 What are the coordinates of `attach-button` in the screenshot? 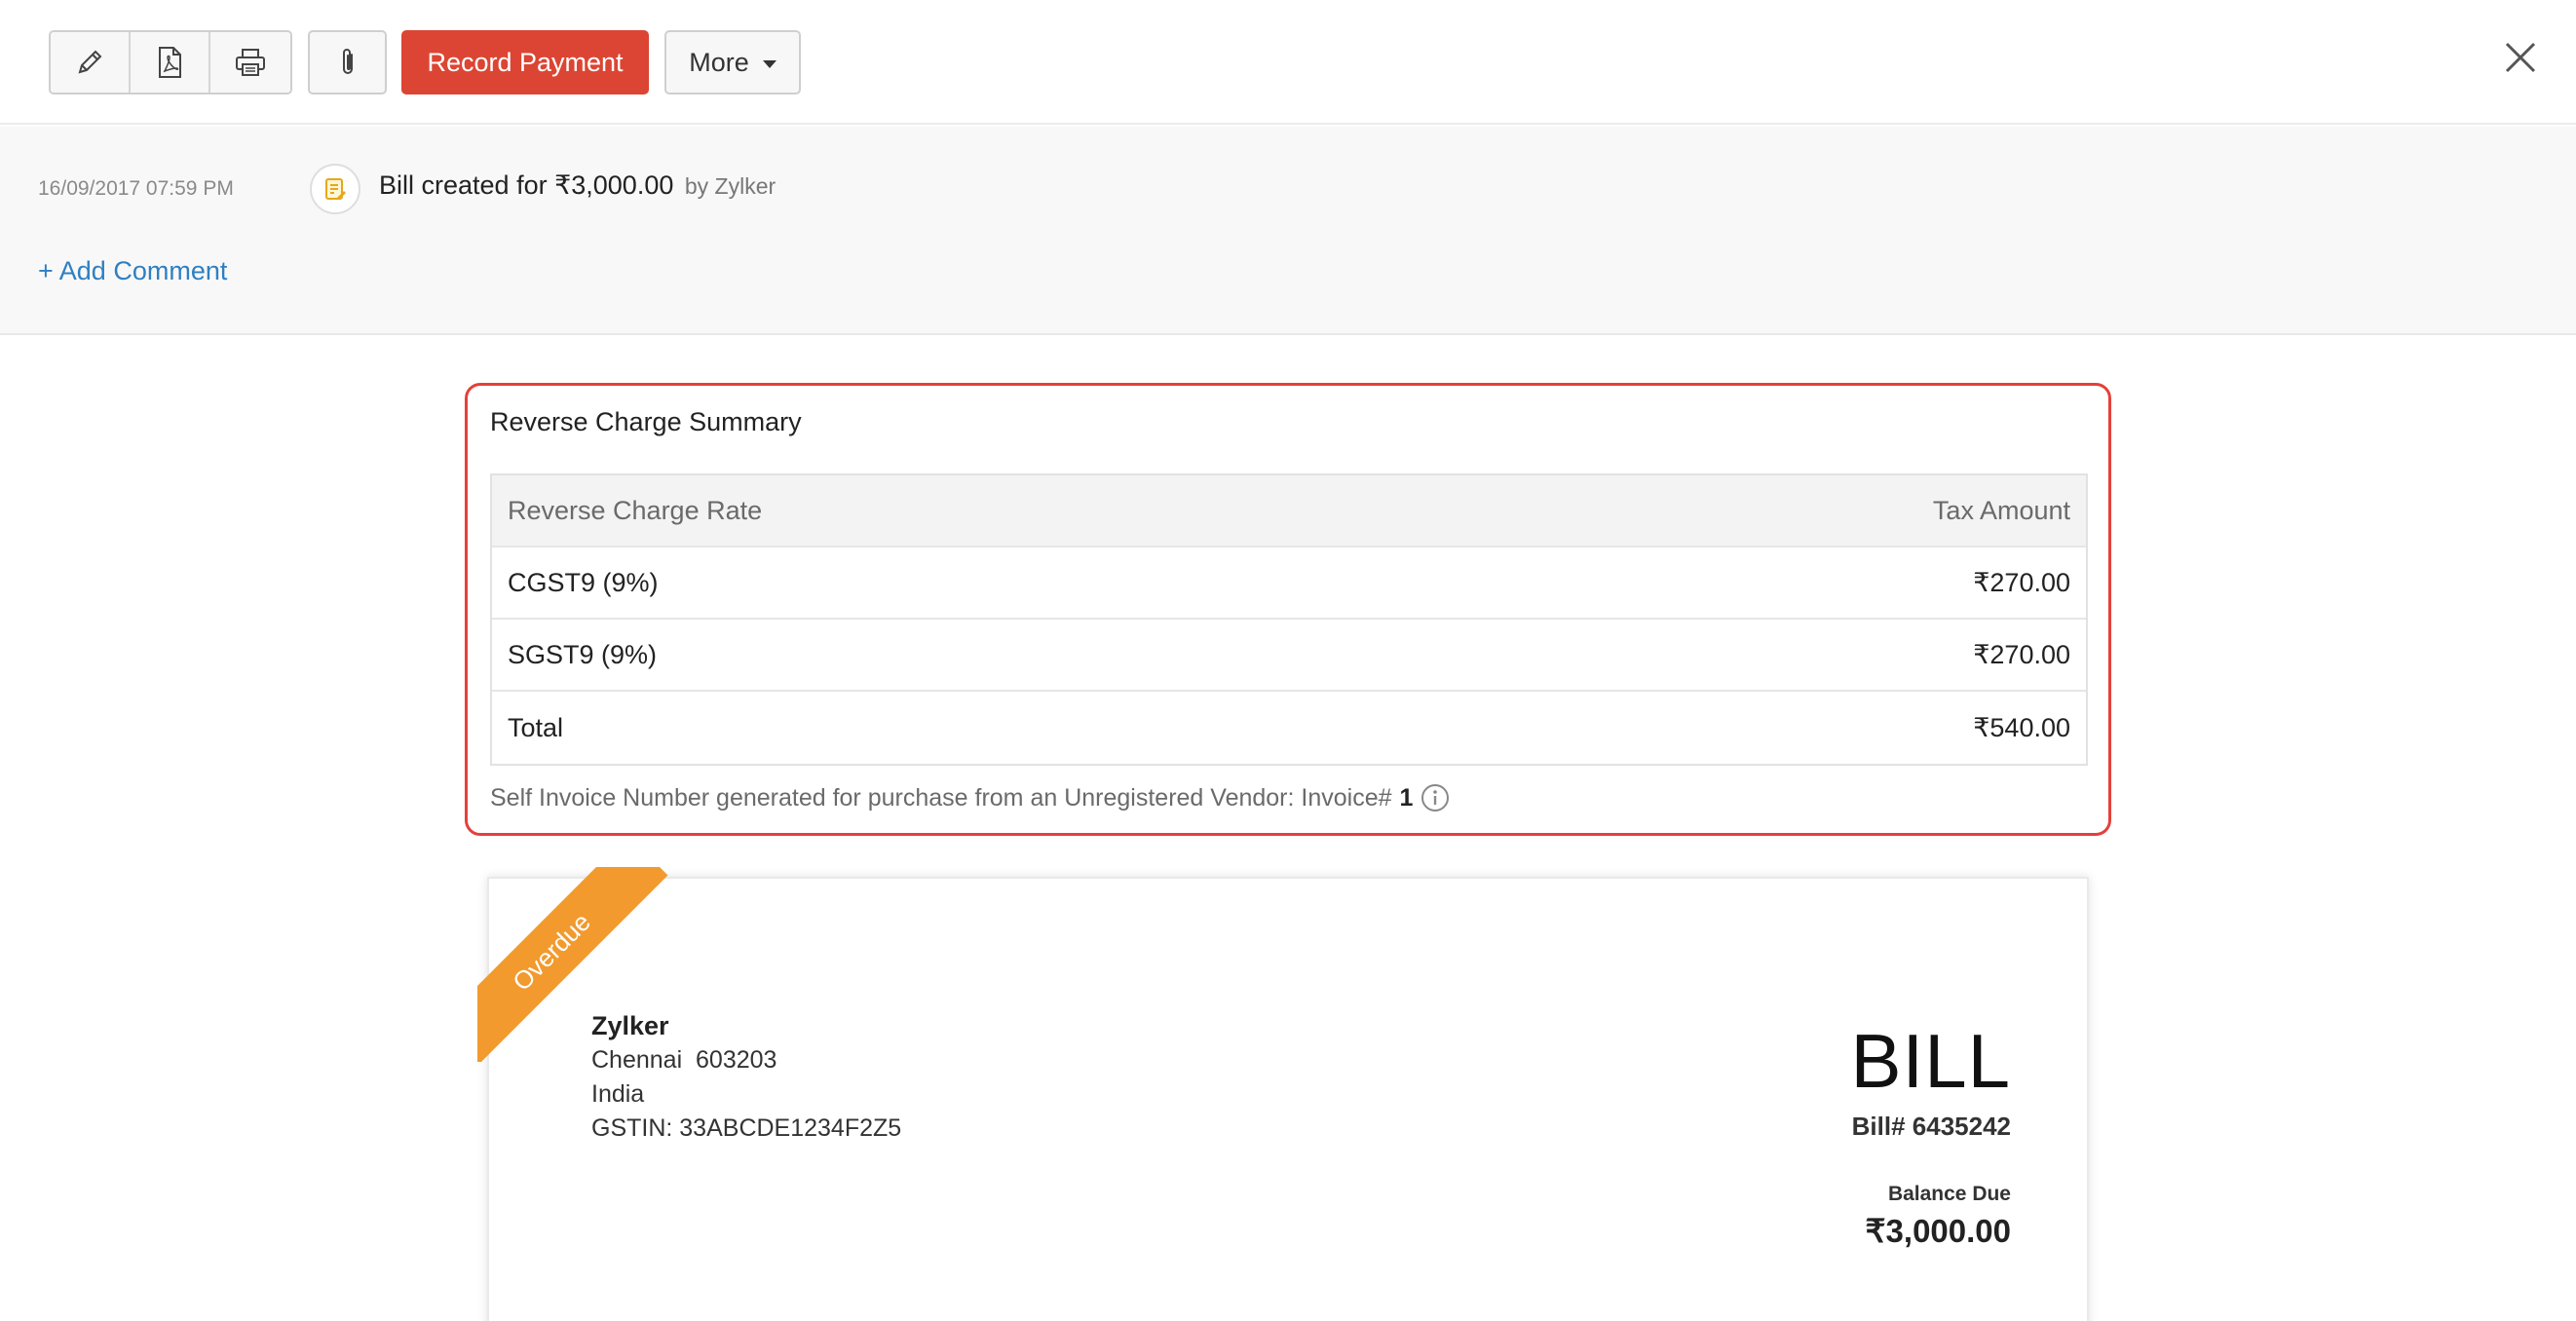 It's located at (347, 62).